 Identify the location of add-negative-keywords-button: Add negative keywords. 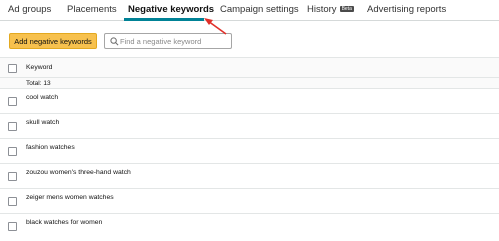
(53, 41).